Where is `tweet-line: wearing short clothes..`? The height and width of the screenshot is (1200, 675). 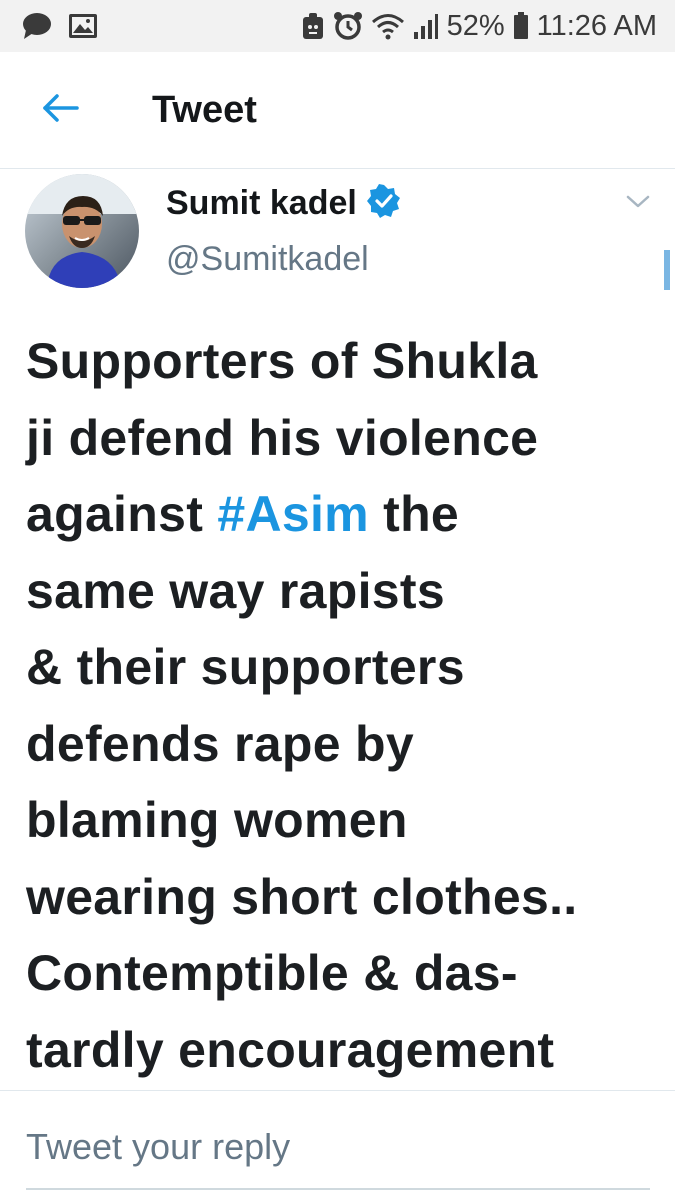
tweet-line: wearing short clothes.. is located at coordinates (302, 896).